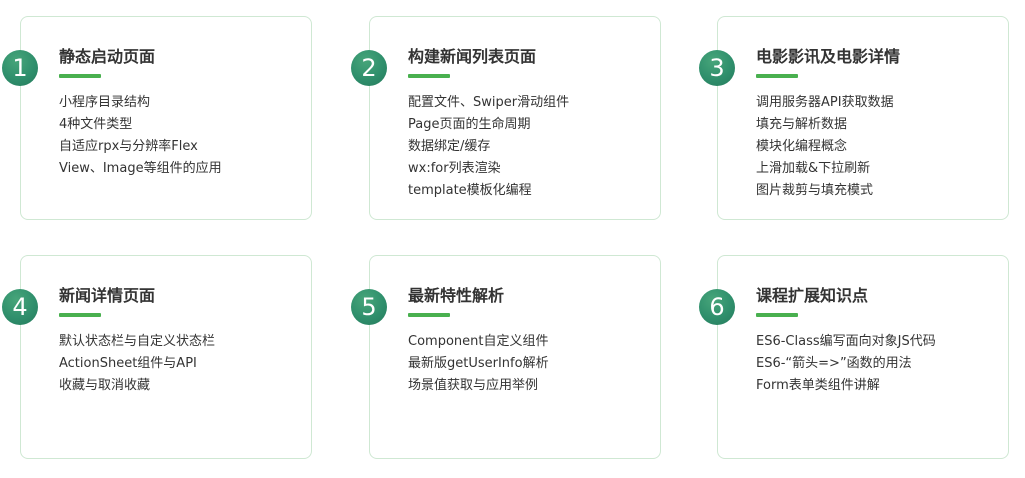  Describe the element at coordinates (846, 341) in the screenshot. I see `topic-item: ES6-Class编写面向对象JS代码` at that location.